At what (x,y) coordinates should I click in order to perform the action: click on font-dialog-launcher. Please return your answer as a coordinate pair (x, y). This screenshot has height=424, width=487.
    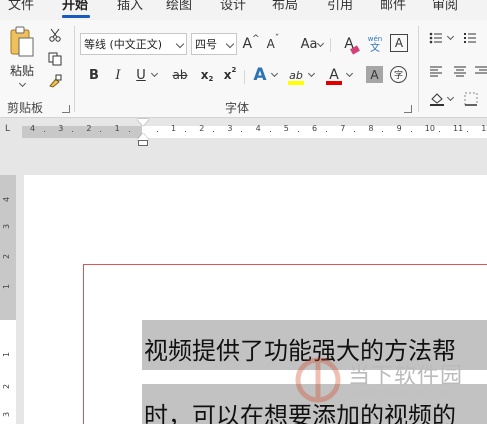
    Looking at the image, I should click on (408, 109).